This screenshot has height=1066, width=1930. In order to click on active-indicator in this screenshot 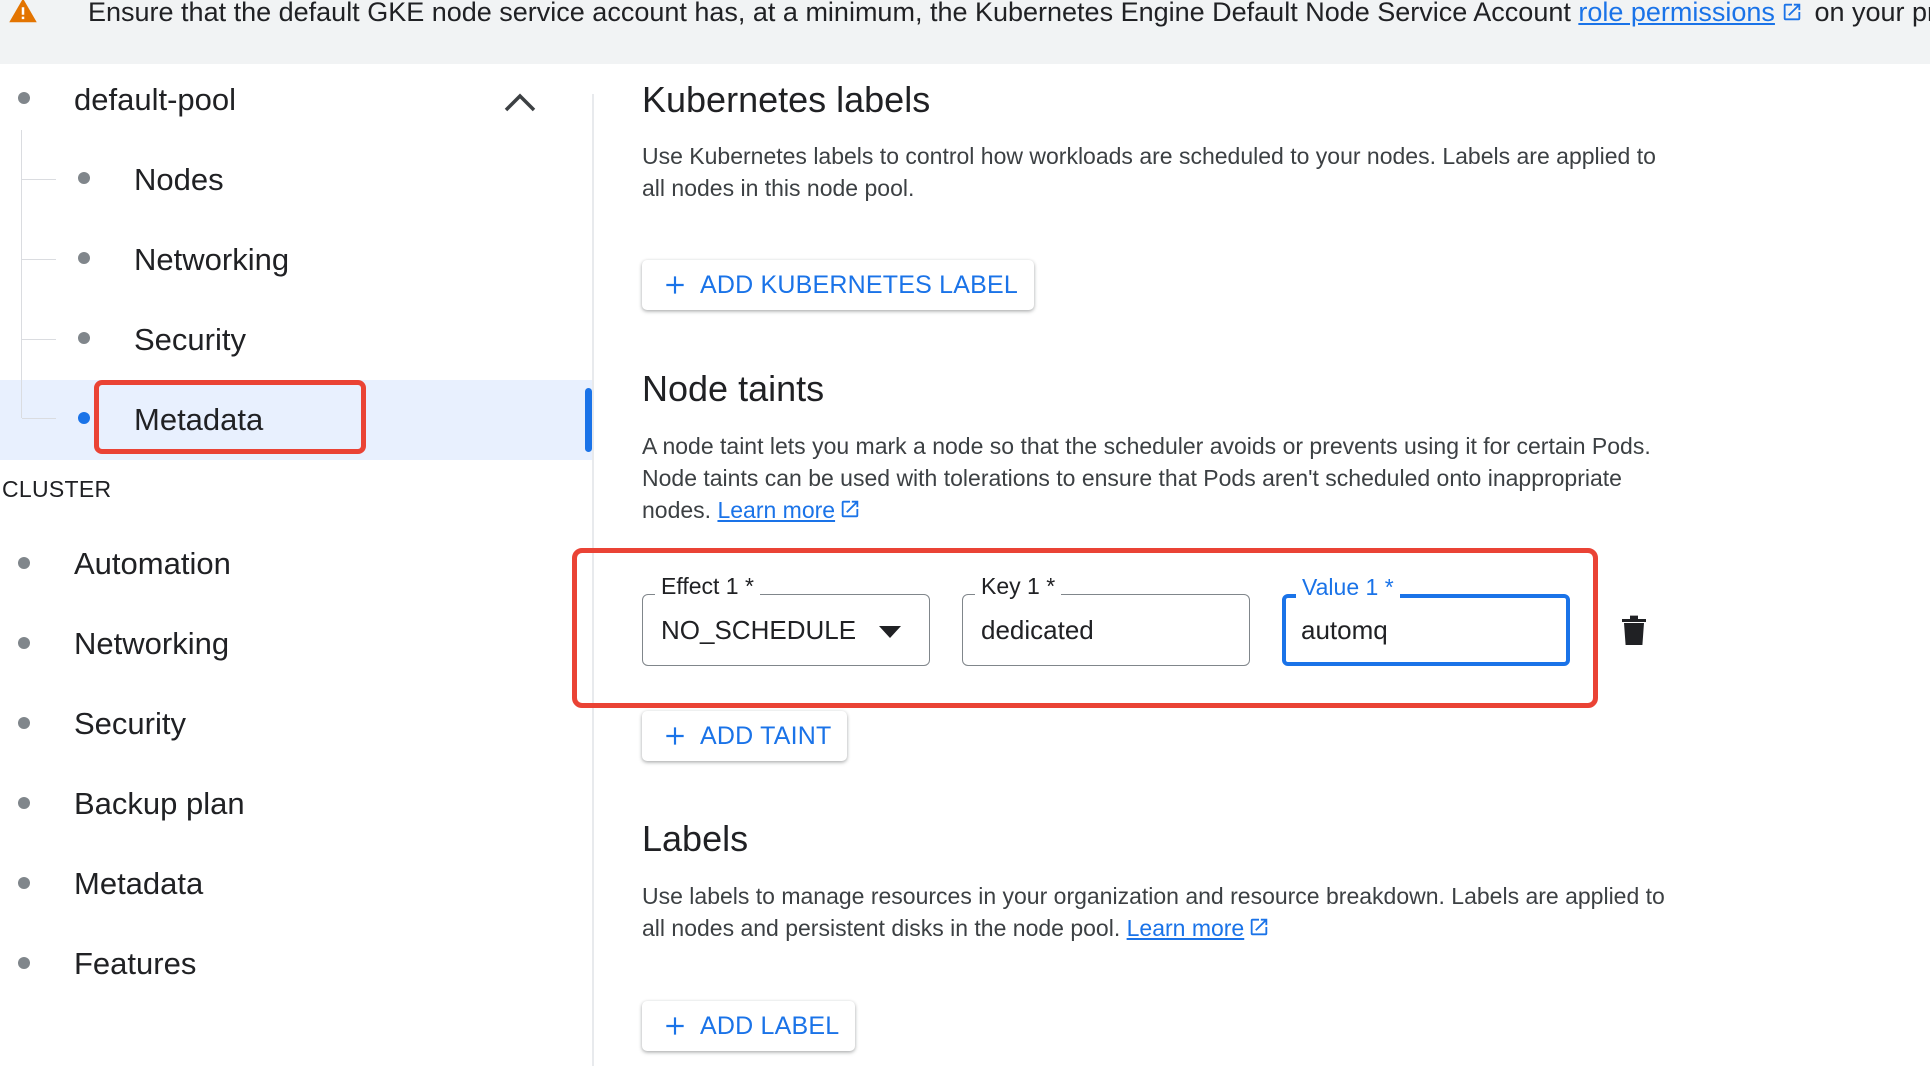, I will do `click(588, 420)`.